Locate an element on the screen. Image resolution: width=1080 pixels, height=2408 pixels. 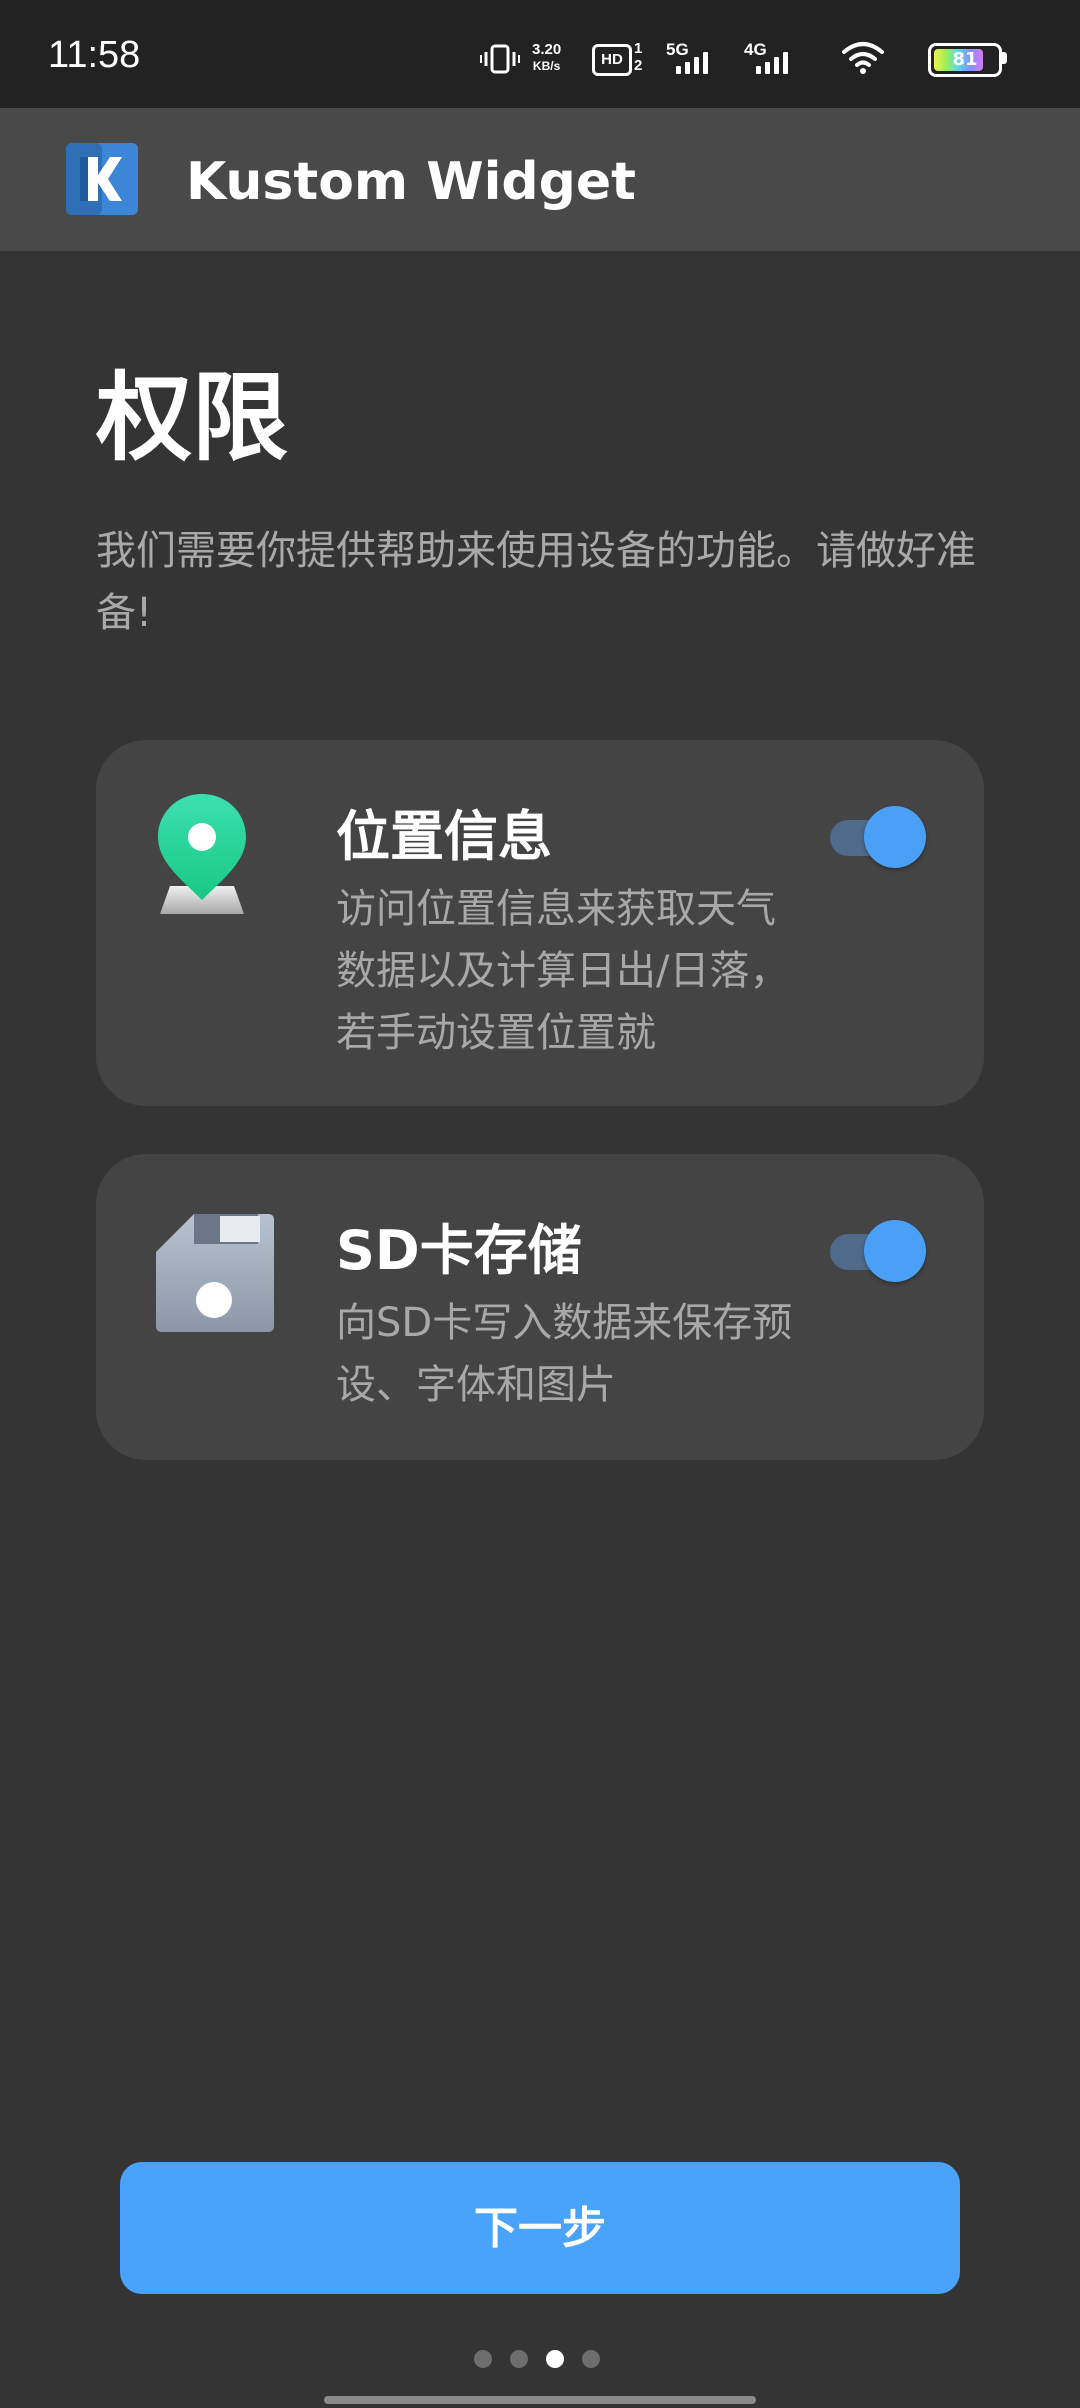
sim2-label: 2 is located at coordinates (638, 65).